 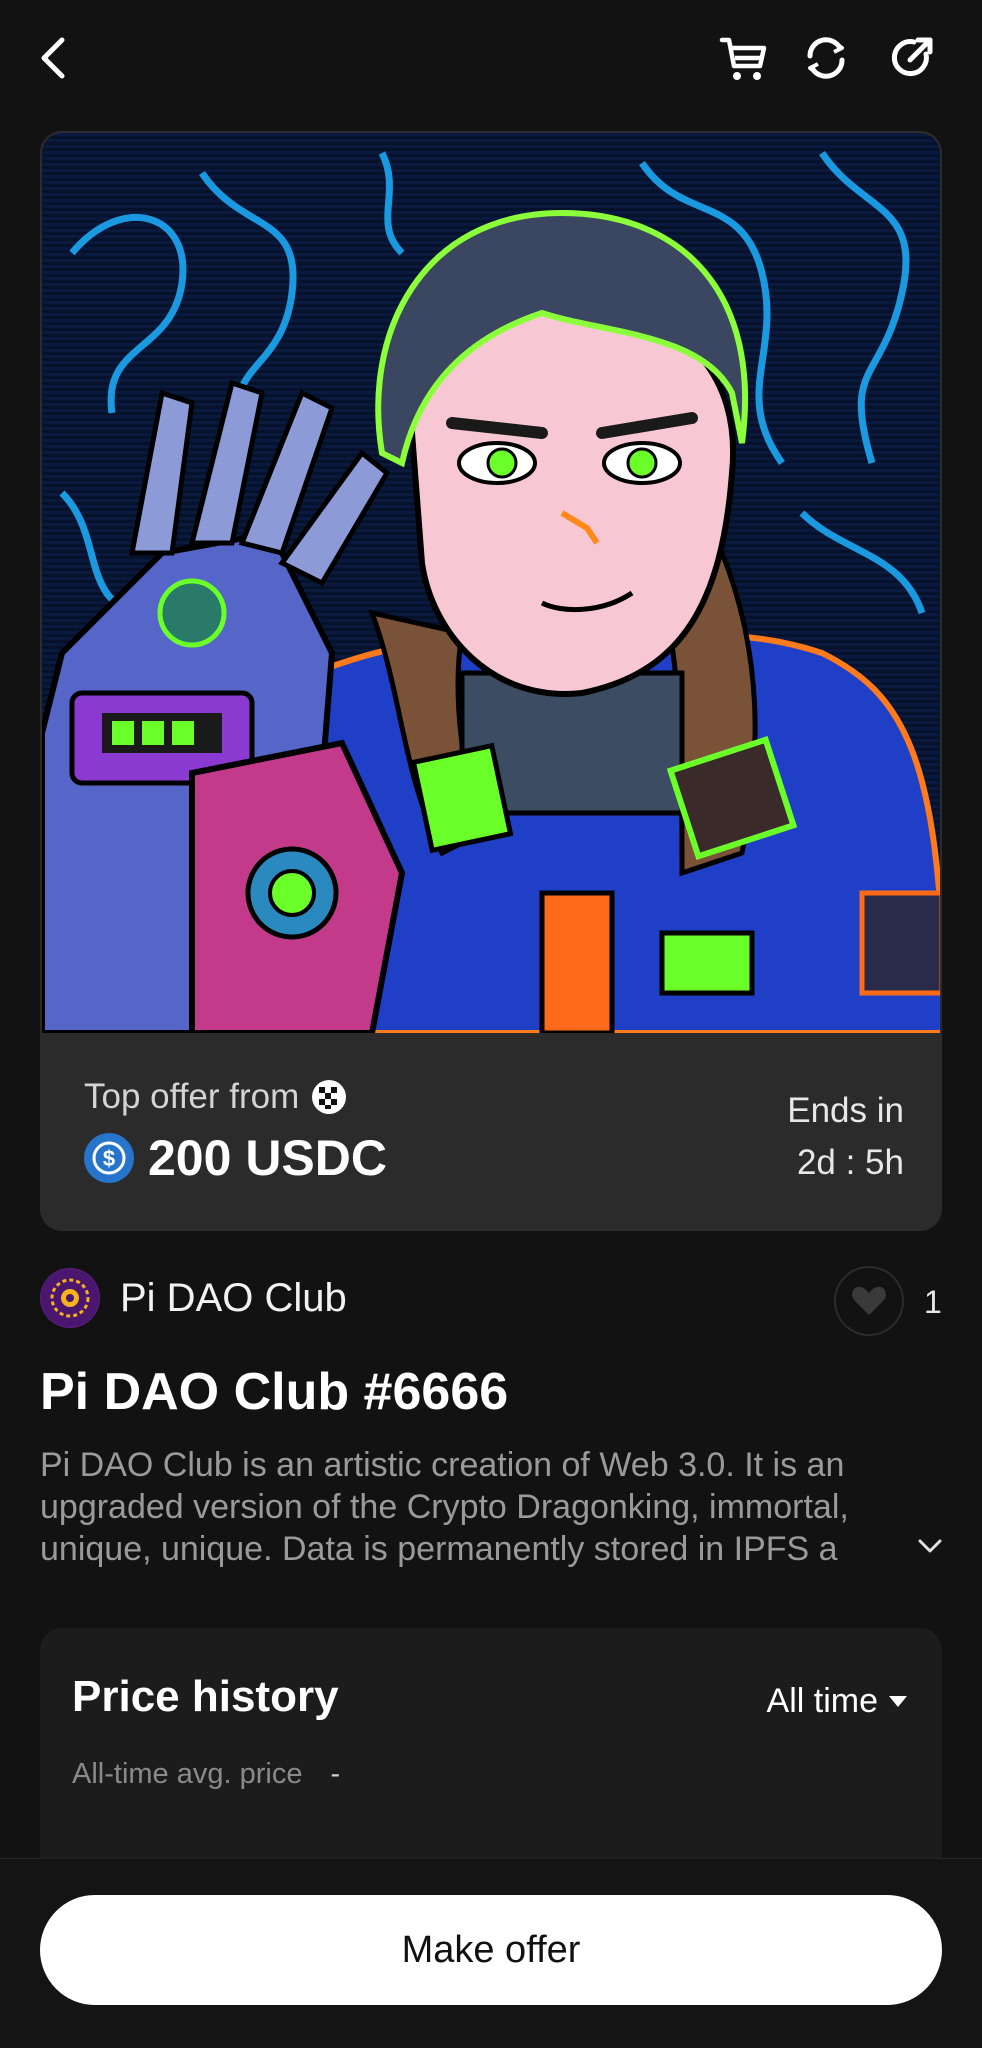 What do you see at coordinates (898, 1701) in the screenshot?
I see `caret-down-icon` at bounding box center [898, 1701].